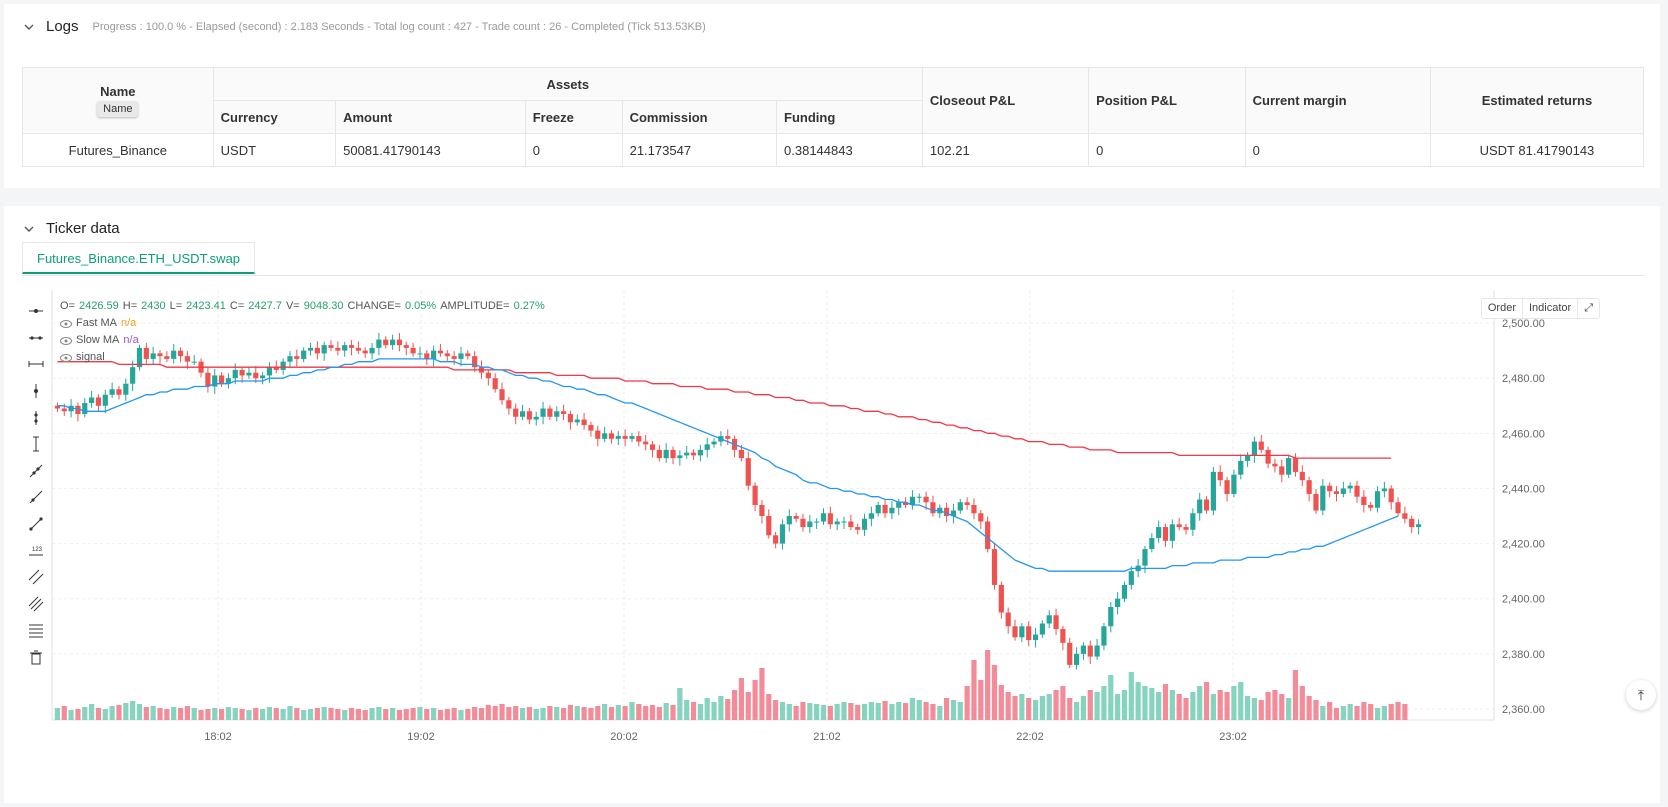  Describe the element at coordinates (302, 323) in the screenshot. I see `legend-fast-ma: Fast MA n/a` at that location.